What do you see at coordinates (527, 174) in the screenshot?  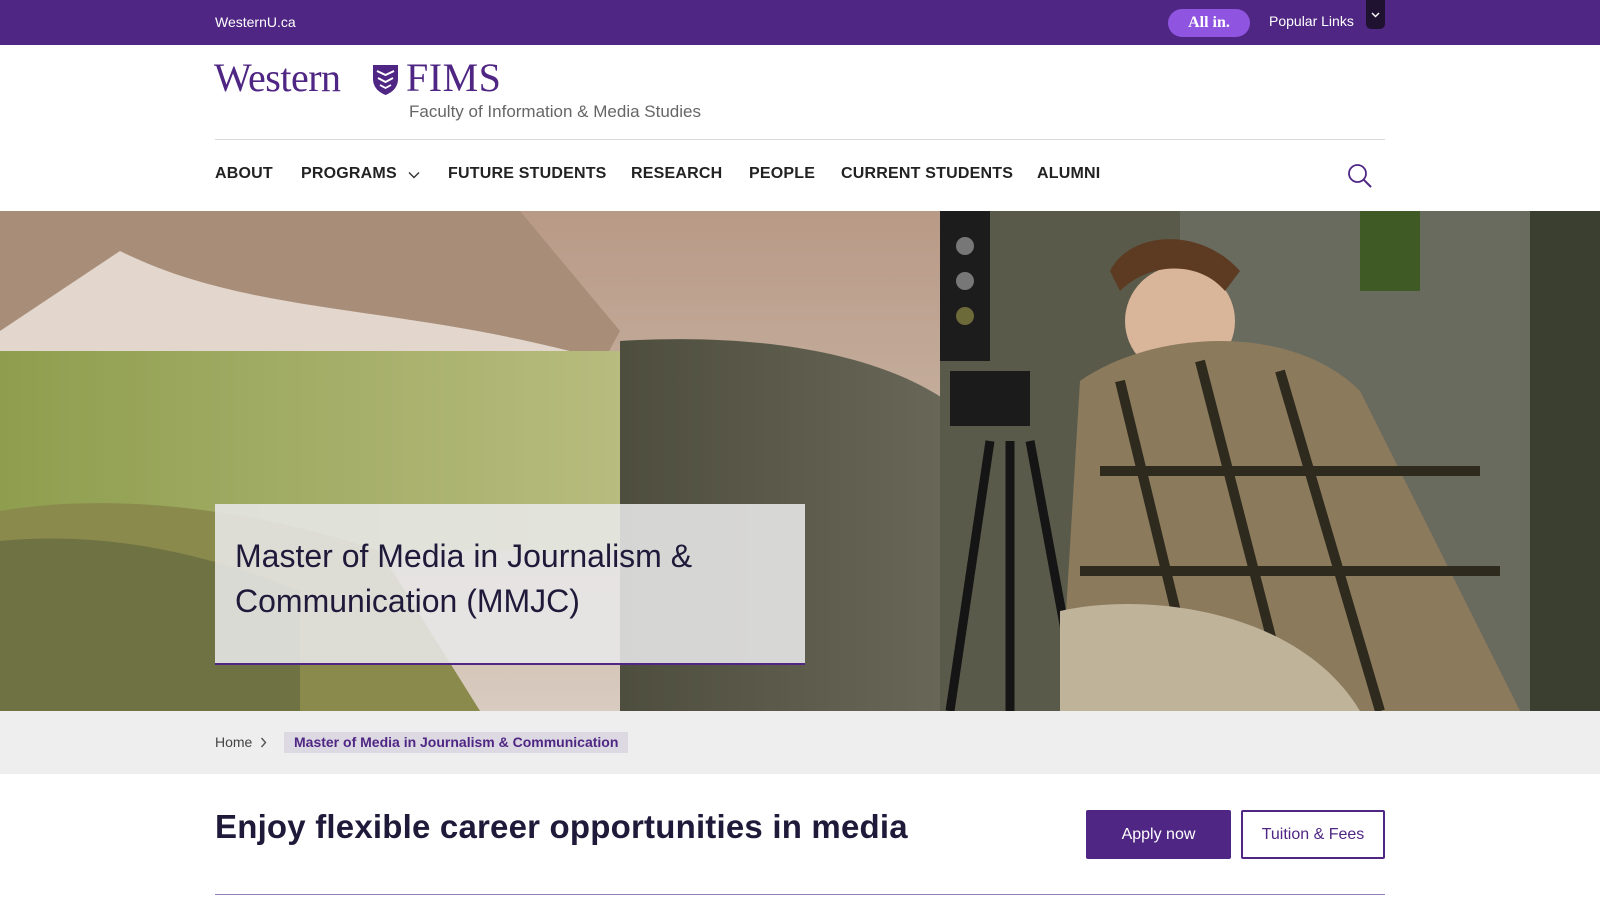 I see `nav-item-future-students: FUTURE STUDENTS` at bounding box center [527, 174].